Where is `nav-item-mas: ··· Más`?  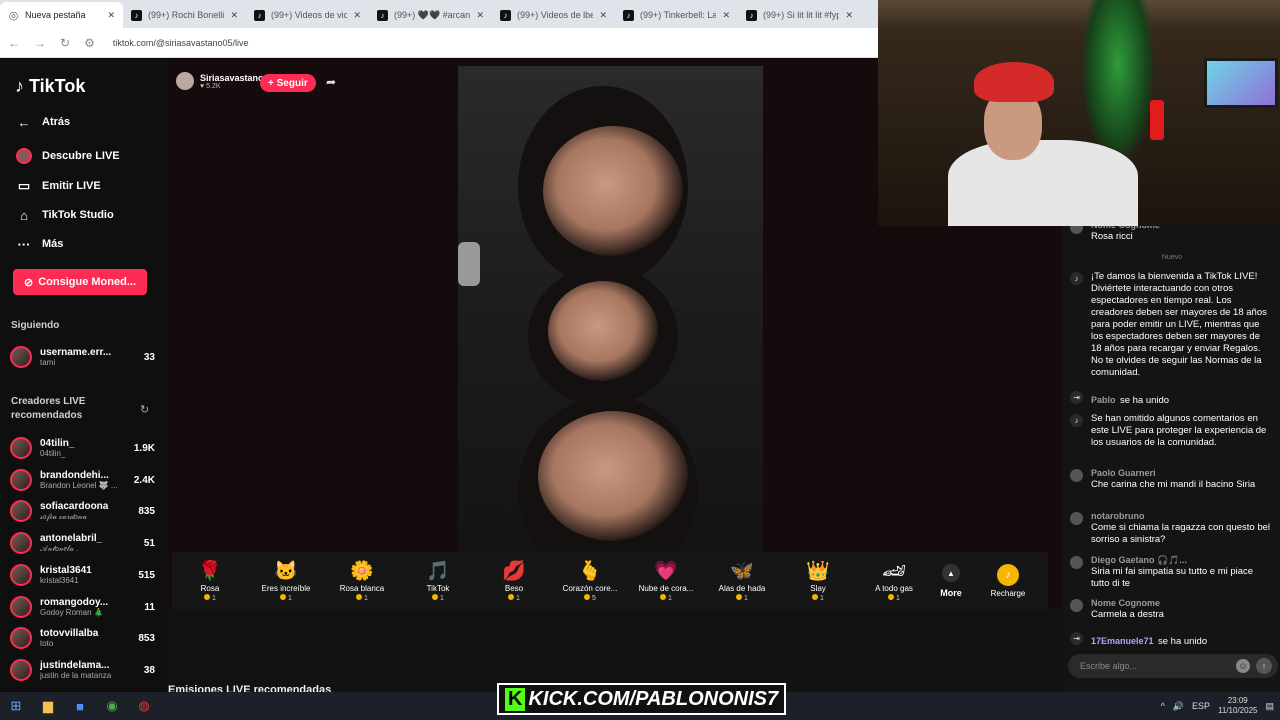
nav-item-mas: ··· Más is located at coordinates (39, 244).